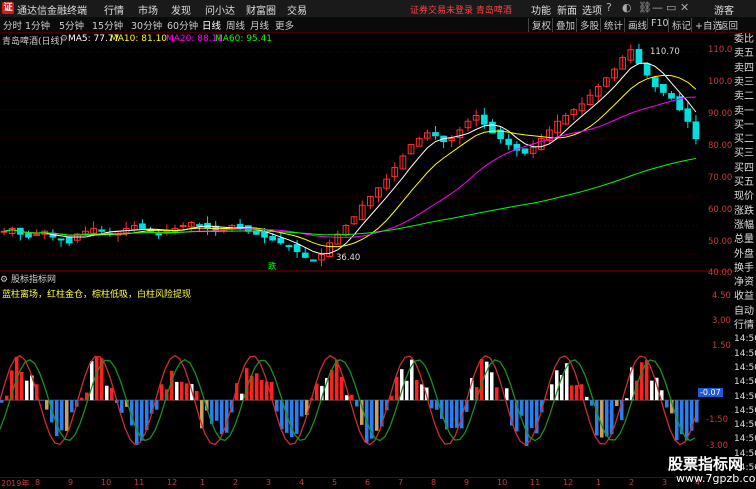  What do you see at coordinates (745, 154) in the screenshot?
I see `side-panel-item: 买三` at bounding box center [745, 154].